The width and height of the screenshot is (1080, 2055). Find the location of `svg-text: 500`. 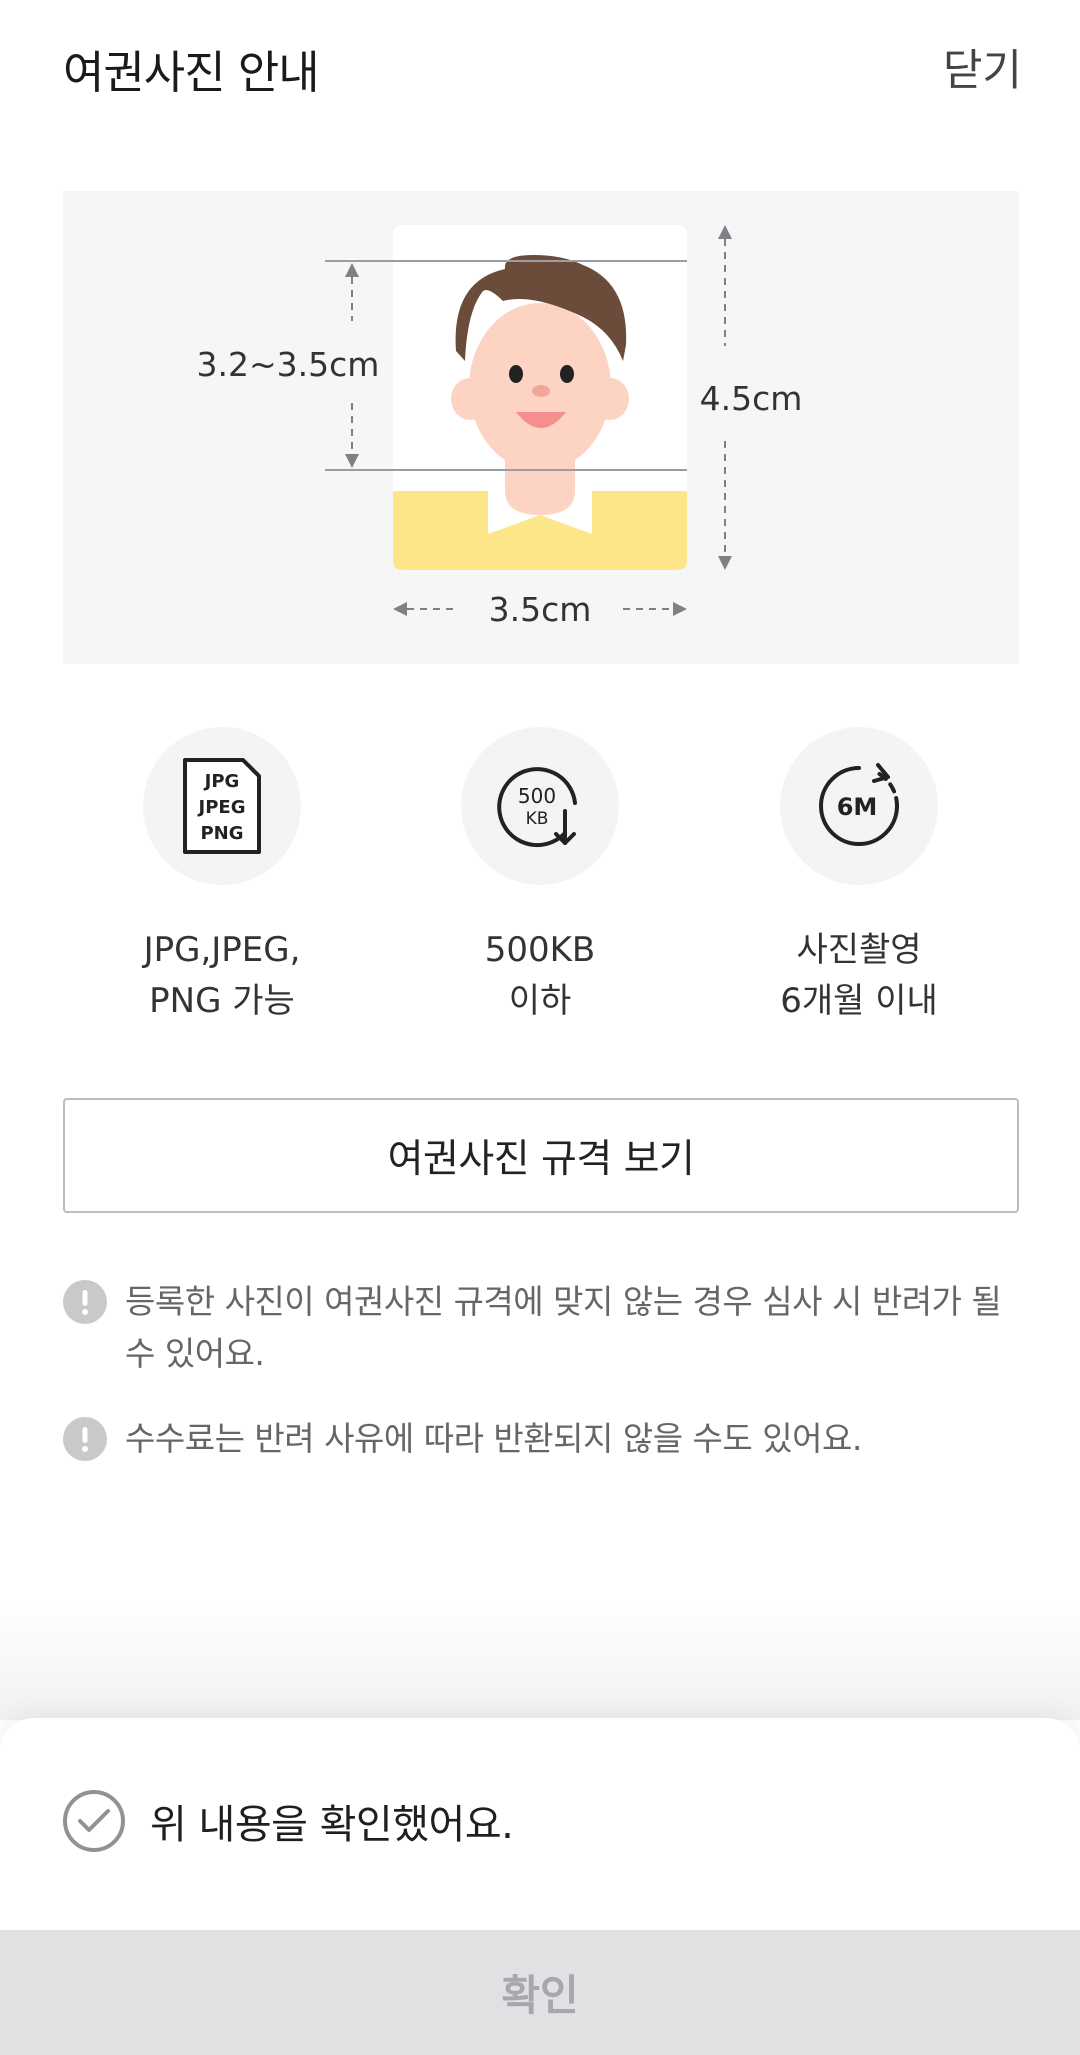

svg-text: 500 is located at coordinates (537, 796).